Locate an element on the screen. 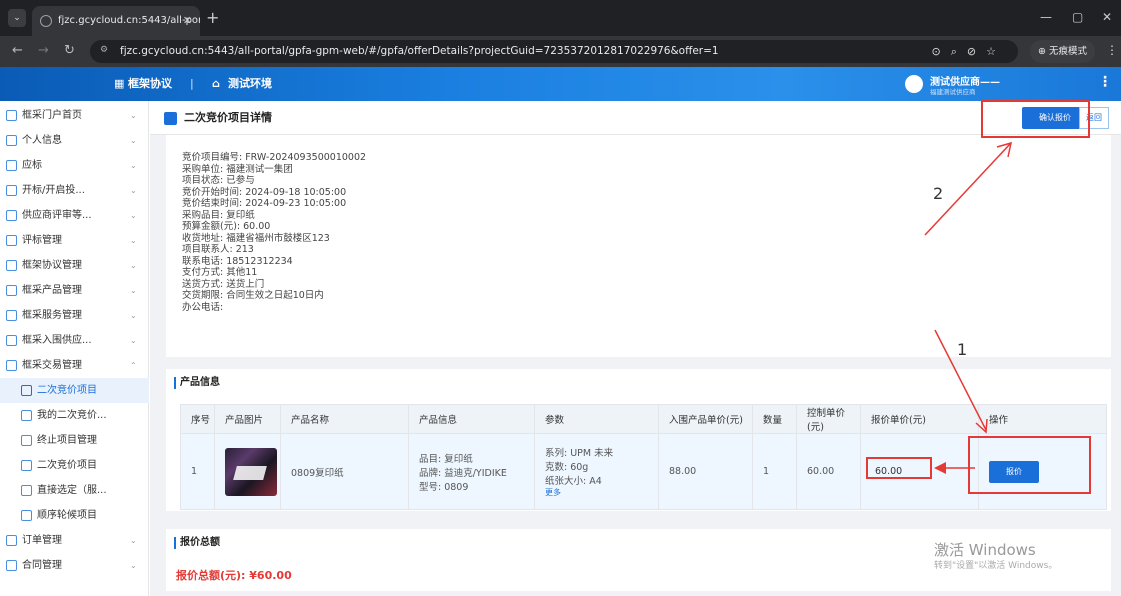 The height and width of the screenshot is (596, 1121). arrow-2-line is located at coordinates (967, 189).